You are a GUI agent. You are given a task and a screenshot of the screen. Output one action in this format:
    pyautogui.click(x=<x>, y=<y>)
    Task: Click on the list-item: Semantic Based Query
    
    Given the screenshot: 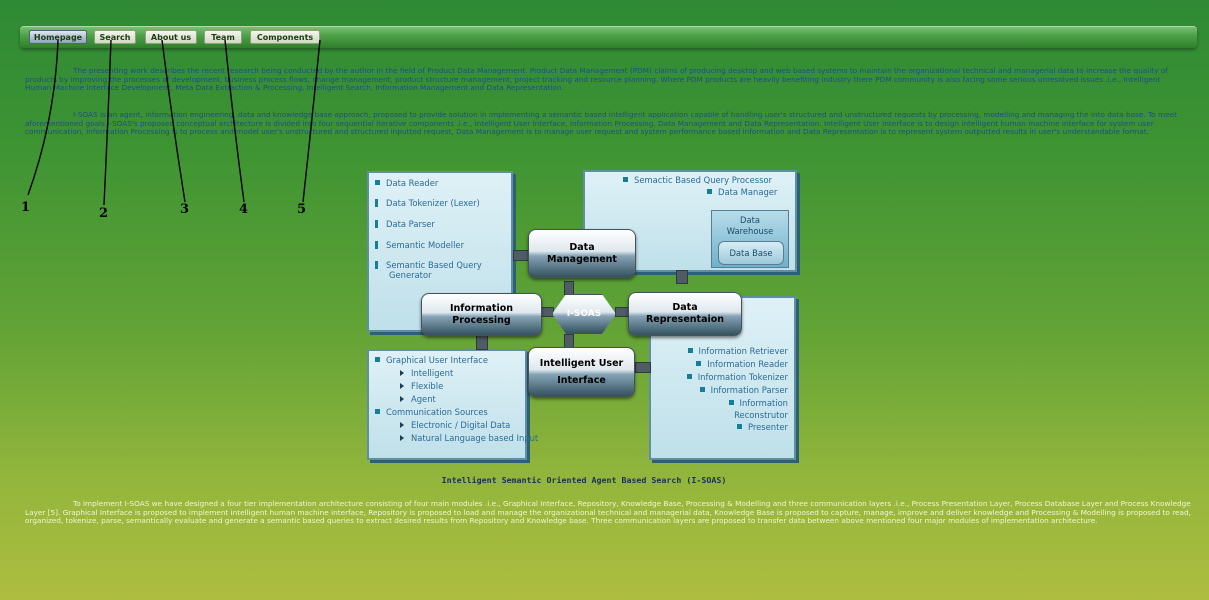 What is the action you would take?
    pyautogui.click(x=428, y=265)
    